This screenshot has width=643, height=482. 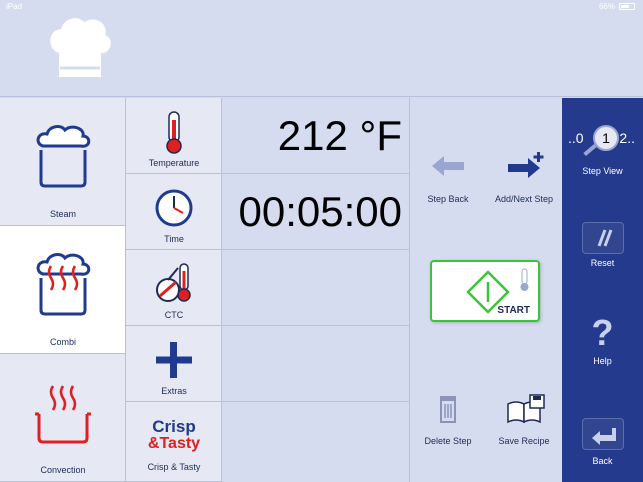 I want to click on param-temperature-label: Temperature, so click(x=174, y=163).